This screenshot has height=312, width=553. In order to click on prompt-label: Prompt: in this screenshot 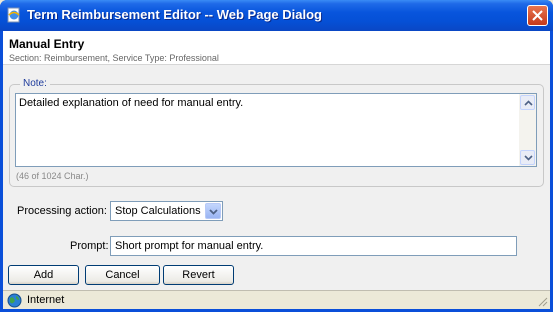, I will do `click(89, 246)`.